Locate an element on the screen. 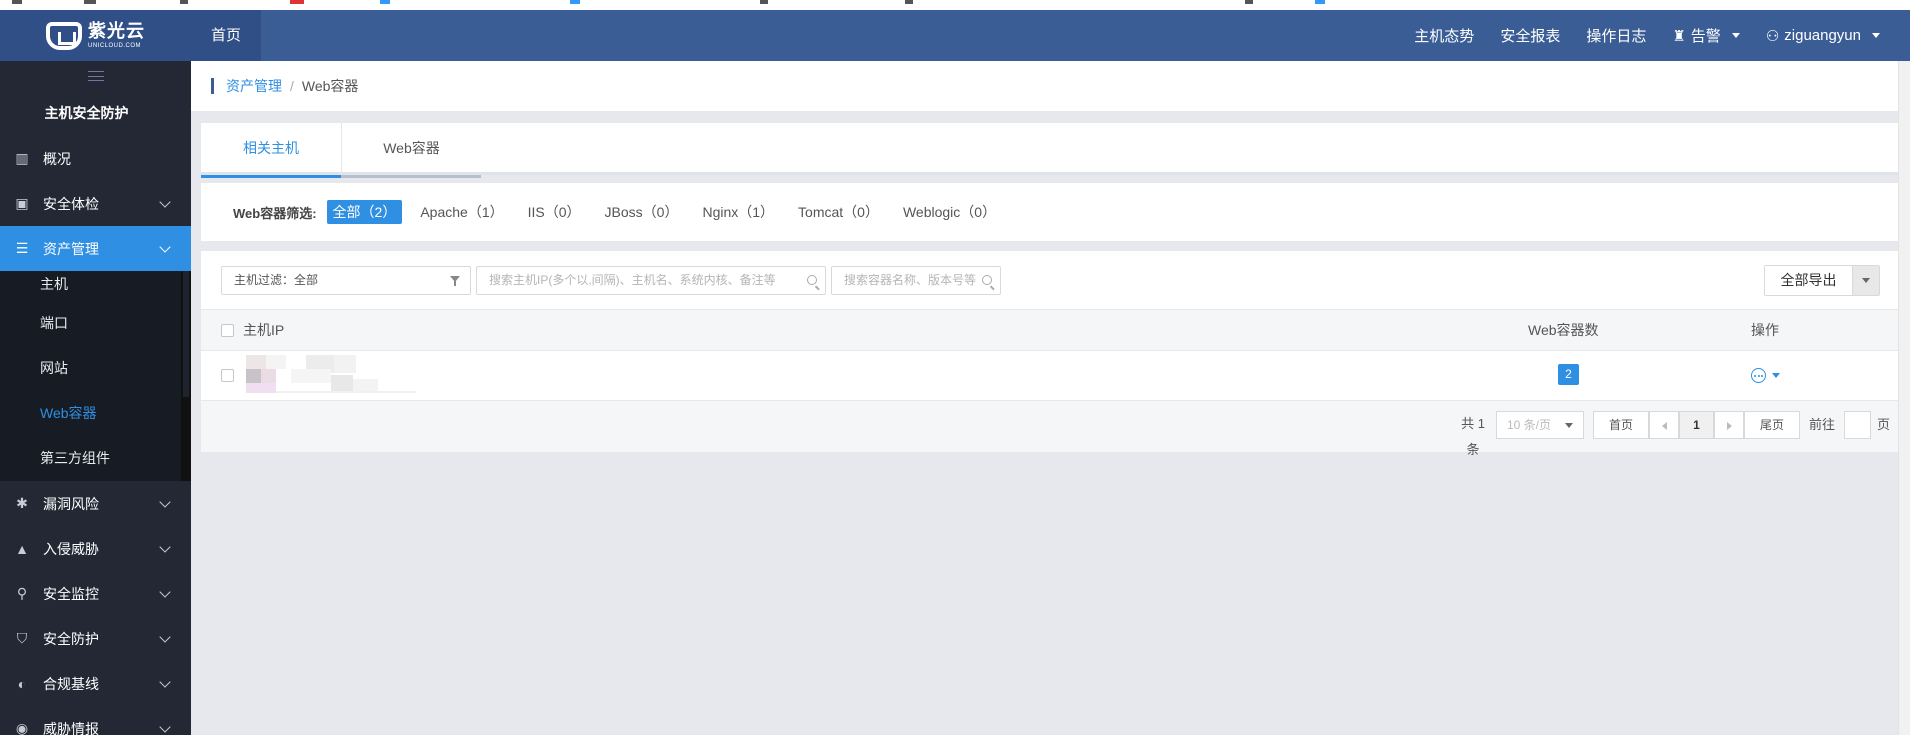 Image resolution: width=1910 pixels, height=735 pixels. chevron-right-icon is located at coordinates (1729, 425).